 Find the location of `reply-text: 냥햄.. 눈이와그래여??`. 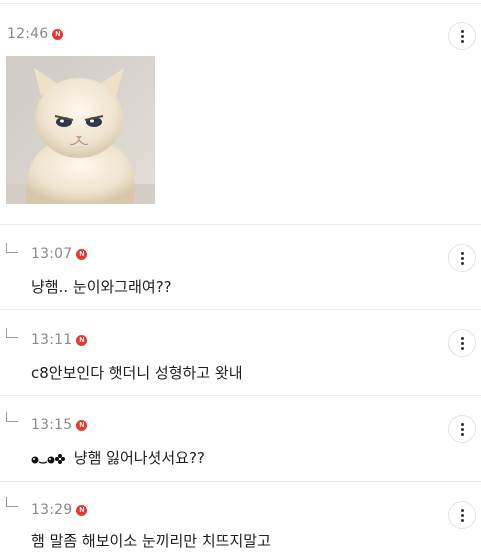

reply-text: 냥햄.. 눈이와그래여?? is located at coordinates (101, 287).